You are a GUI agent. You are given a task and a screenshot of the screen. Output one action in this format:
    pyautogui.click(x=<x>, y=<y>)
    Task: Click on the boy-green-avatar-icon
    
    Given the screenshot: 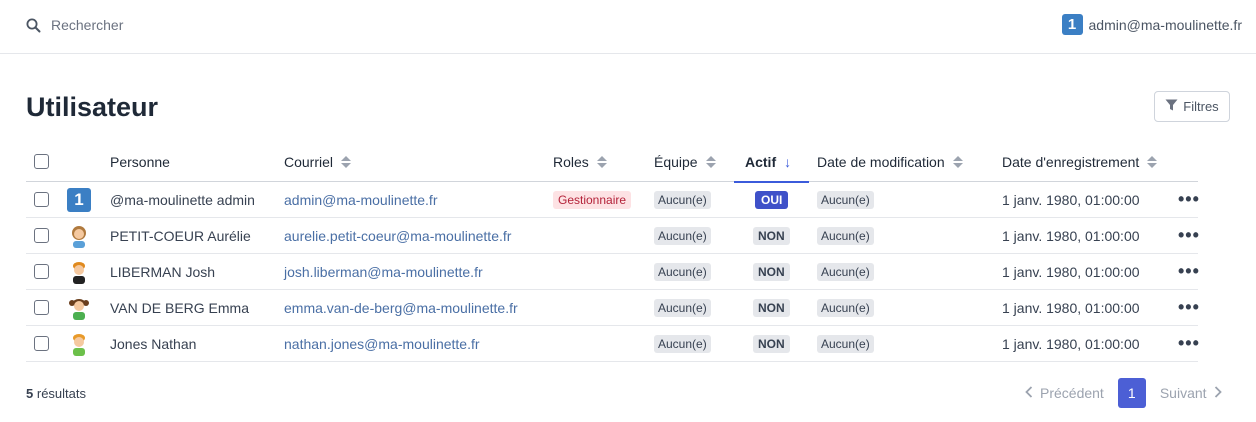 What is the action you would take?
    pyautogui.click(x=79, y=344)
    